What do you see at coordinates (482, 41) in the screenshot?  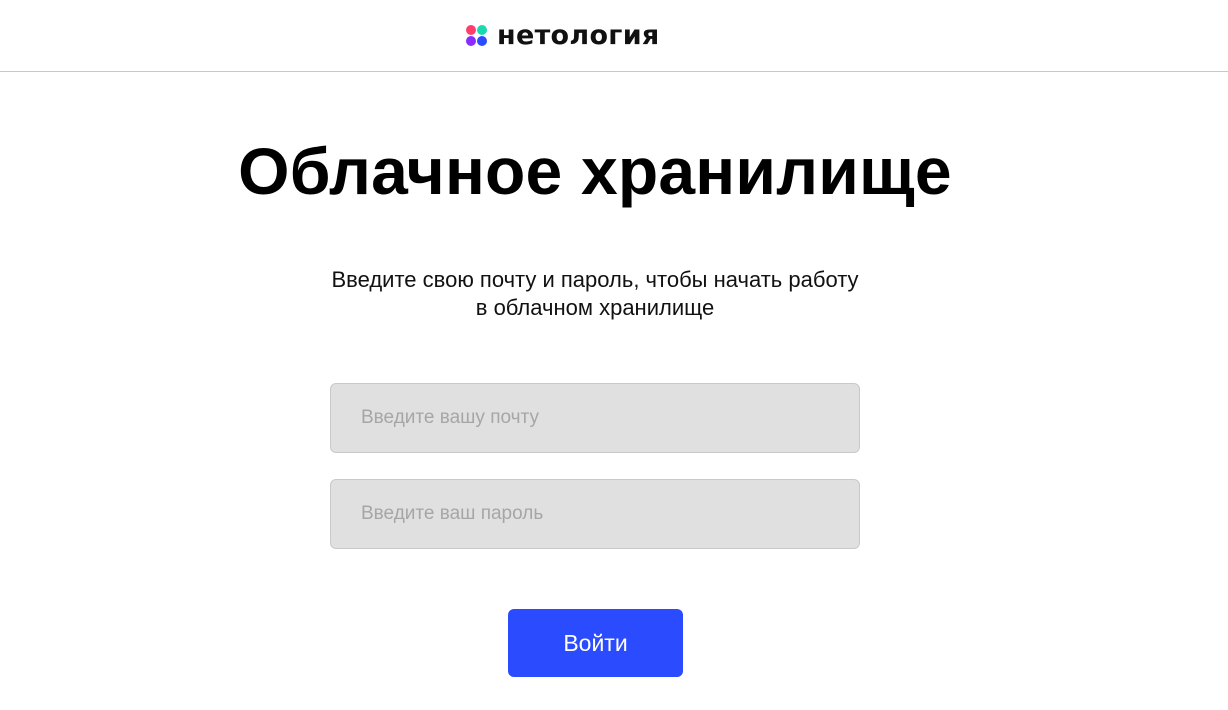 I see `logo-dot-blue` at bounding box center [482, 41].